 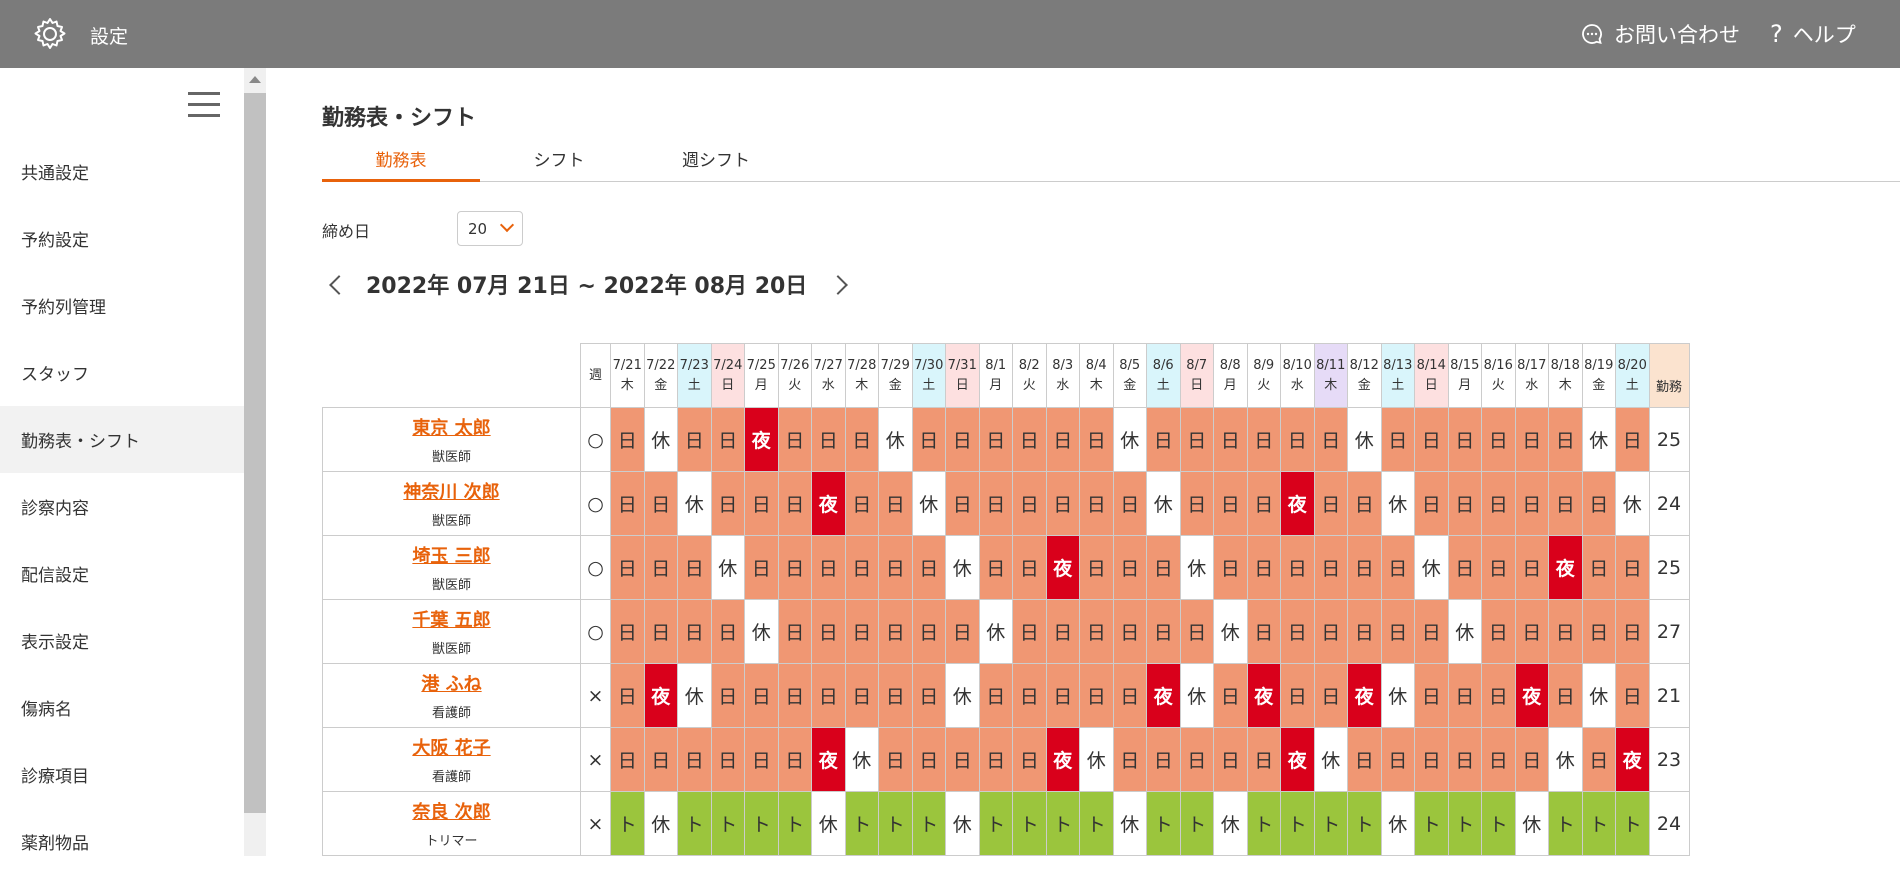 I want to click on tab-shift: シフト, so click(x=559, y=165).